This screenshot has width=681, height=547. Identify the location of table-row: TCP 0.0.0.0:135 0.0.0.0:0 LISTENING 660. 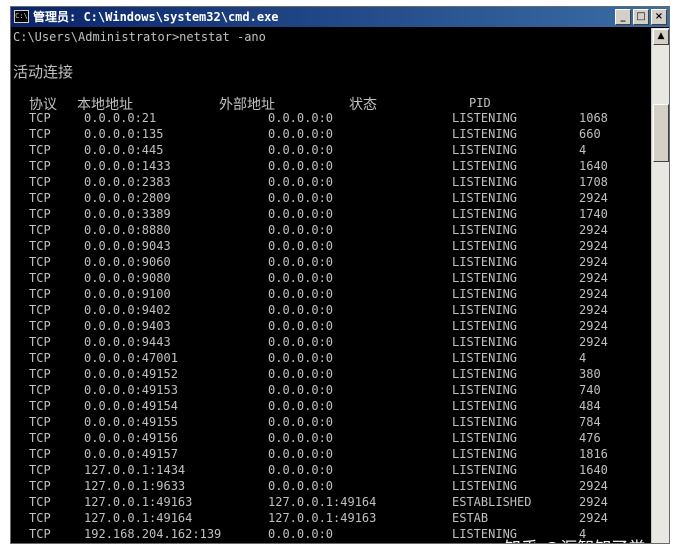
(331, 134).